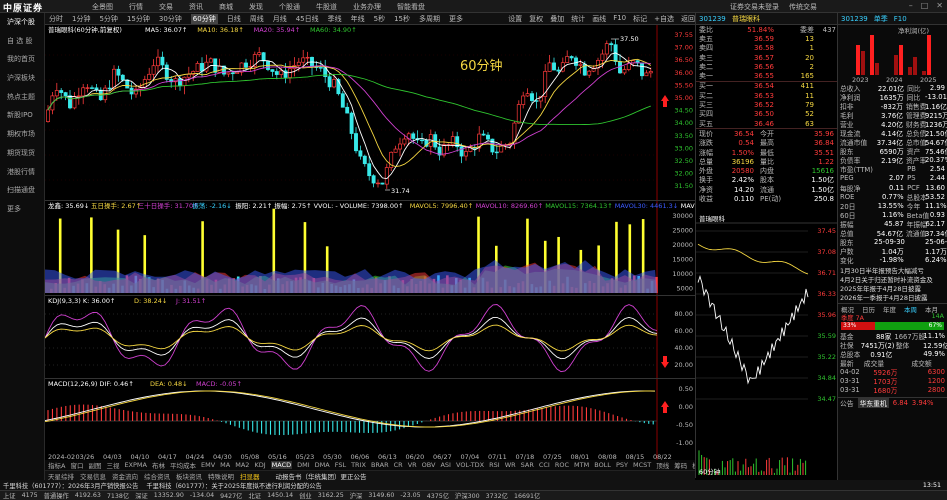  I want to click on news-item: 千里科技（601777）：2026年3月产销快报公告, so click(70, 485).